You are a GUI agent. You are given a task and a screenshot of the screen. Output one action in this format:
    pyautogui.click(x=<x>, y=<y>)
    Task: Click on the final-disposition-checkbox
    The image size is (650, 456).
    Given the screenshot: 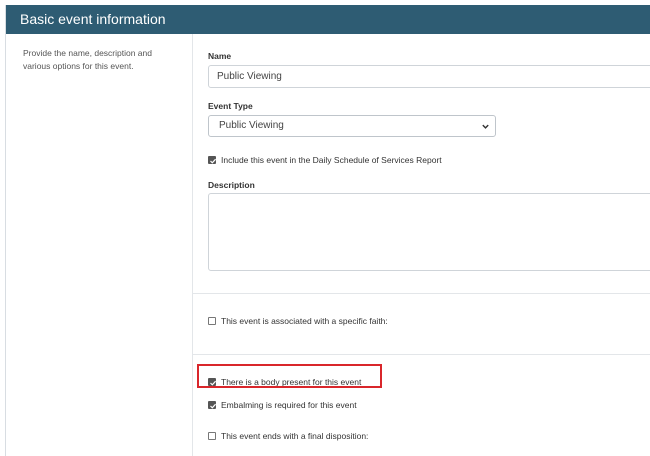 What is the action you would take?
    pyautogui.click(x=212, y=436)
    